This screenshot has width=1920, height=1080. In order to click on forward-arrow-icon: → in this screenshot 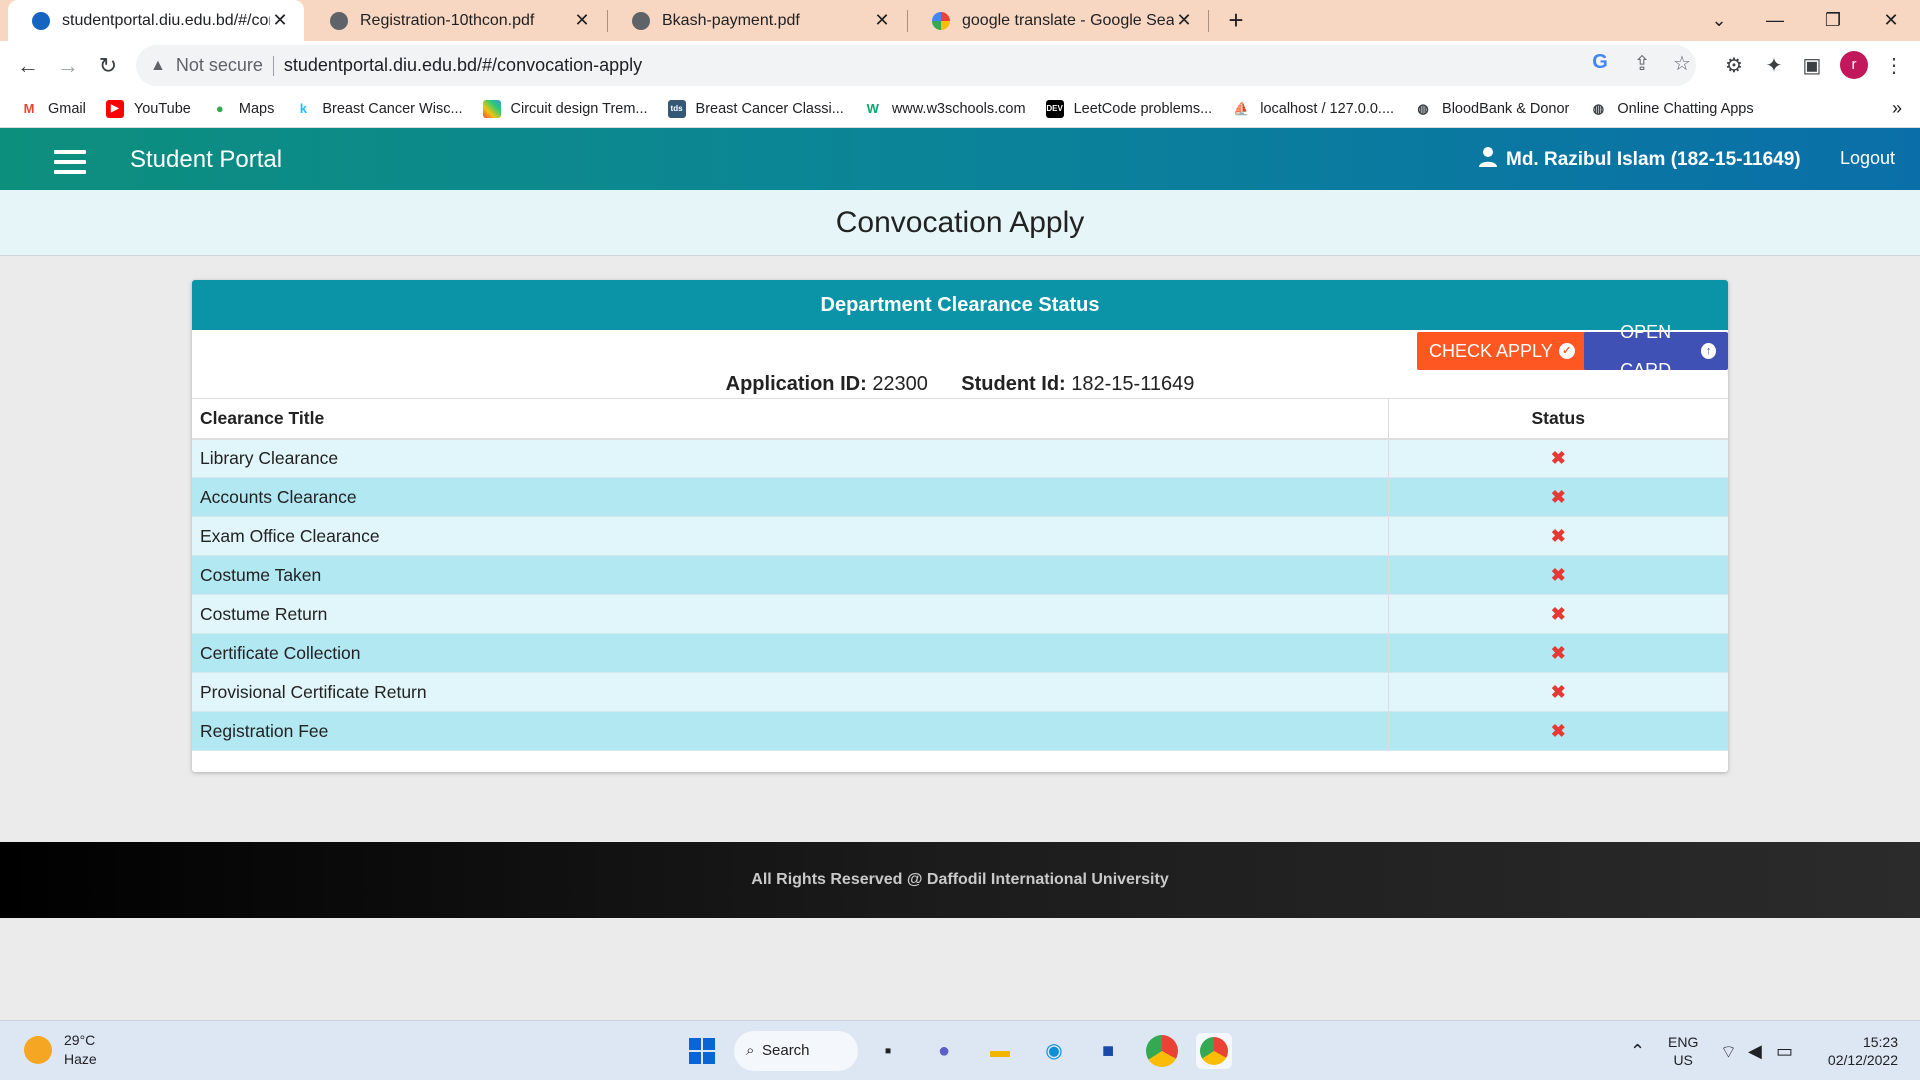, I will do `click(68, 66)`.